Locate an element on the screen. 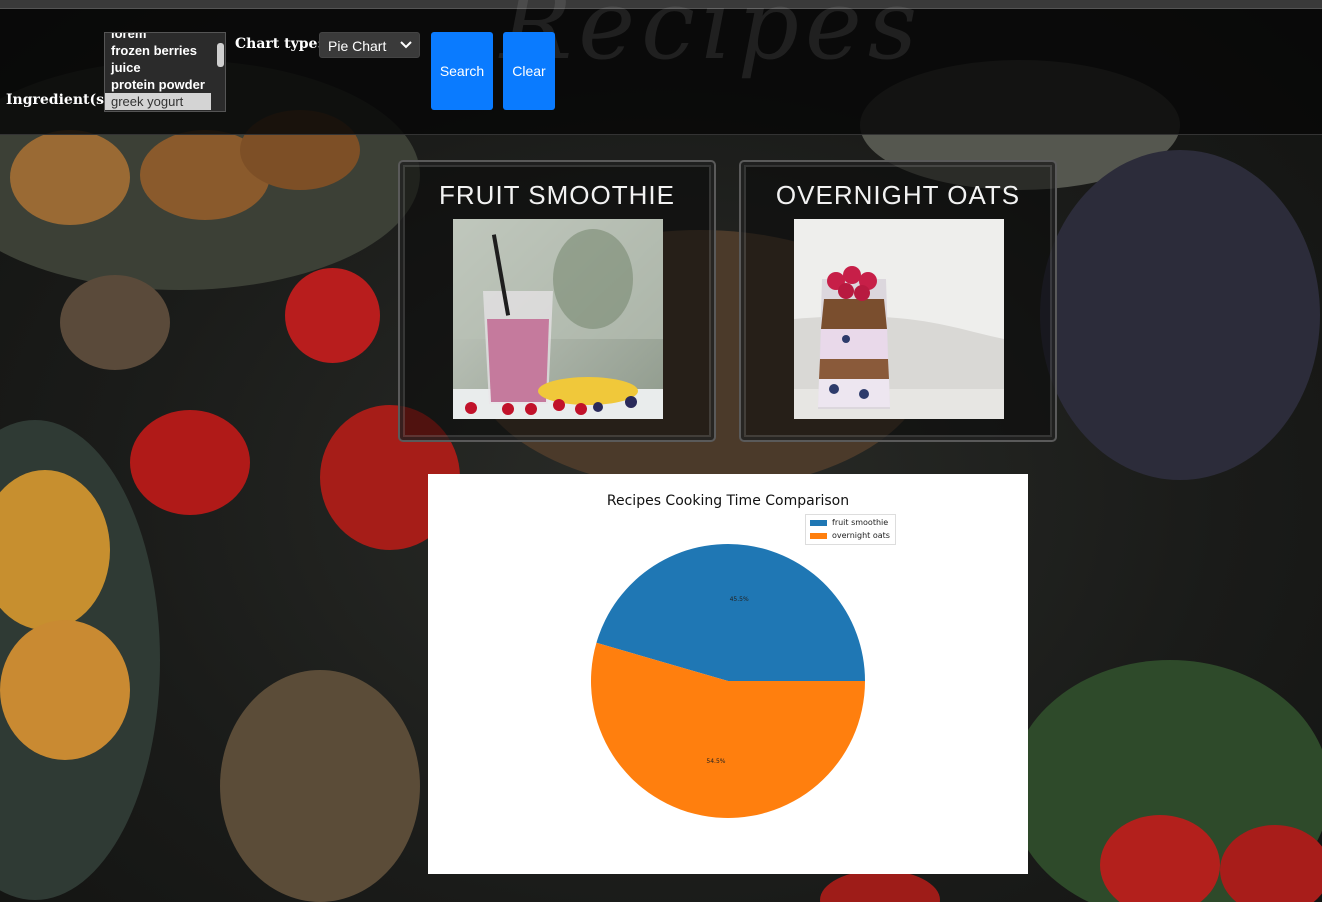 The width and height of the screenshot is (1322, 902). overnight-oats-photo is located at coordinates (899, 319).